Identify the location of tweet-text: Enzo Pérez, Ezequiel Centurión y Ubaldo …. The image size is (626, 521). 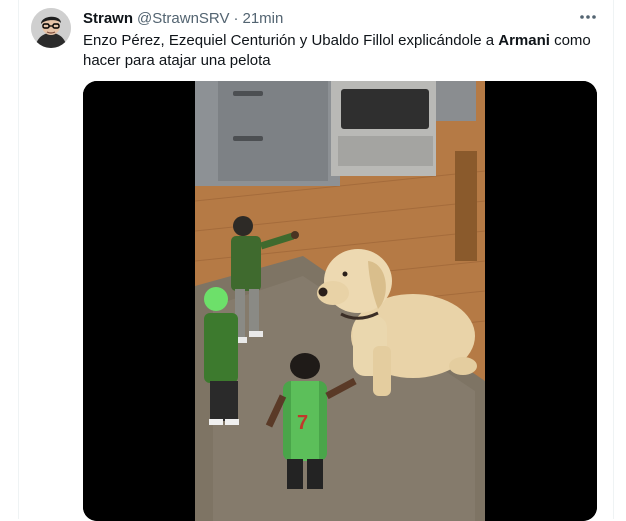
(343, 51).